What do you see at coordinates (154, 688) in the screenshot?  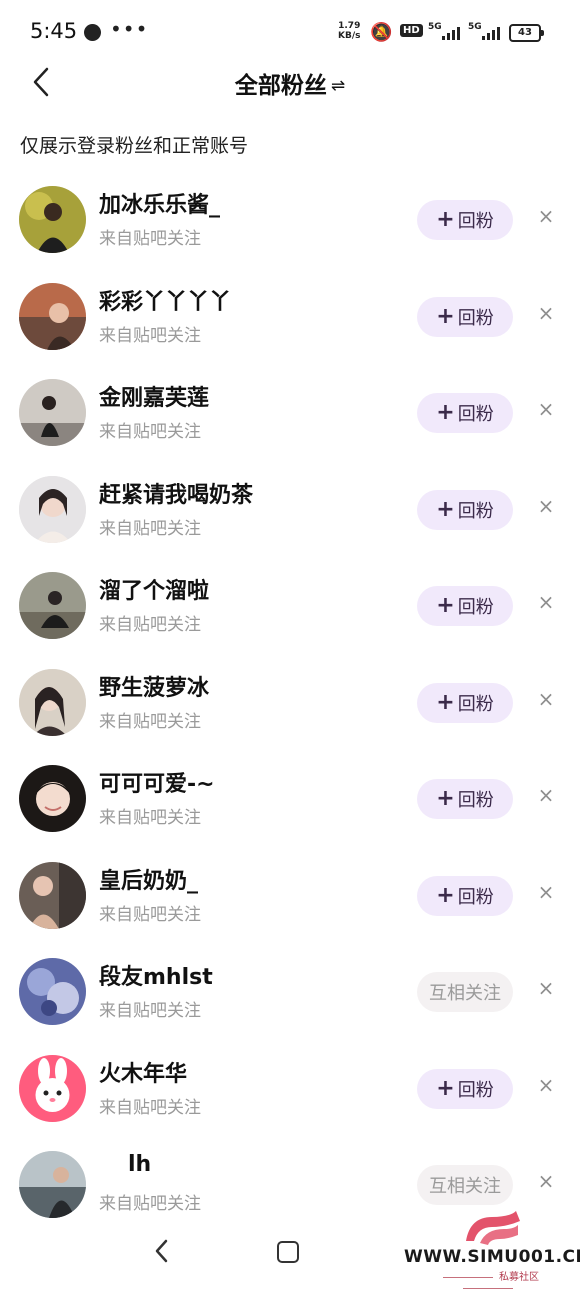 I see `follower-name: 野生菠萝冰` at bounding box center [154, 688].